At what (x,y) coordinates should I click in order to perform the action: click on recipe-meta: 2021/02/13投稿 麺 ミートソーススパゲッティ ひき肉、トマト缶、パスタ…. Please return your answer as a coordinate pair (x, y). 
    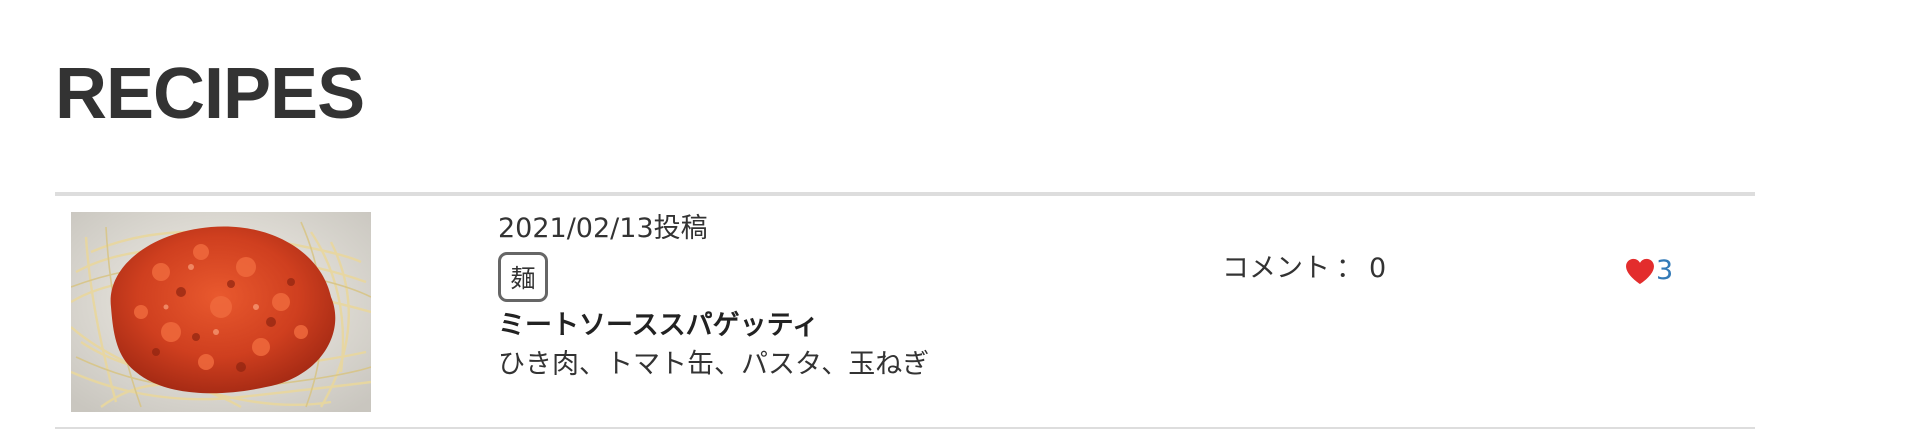
    Looking at the image, I should click on (758, 298).